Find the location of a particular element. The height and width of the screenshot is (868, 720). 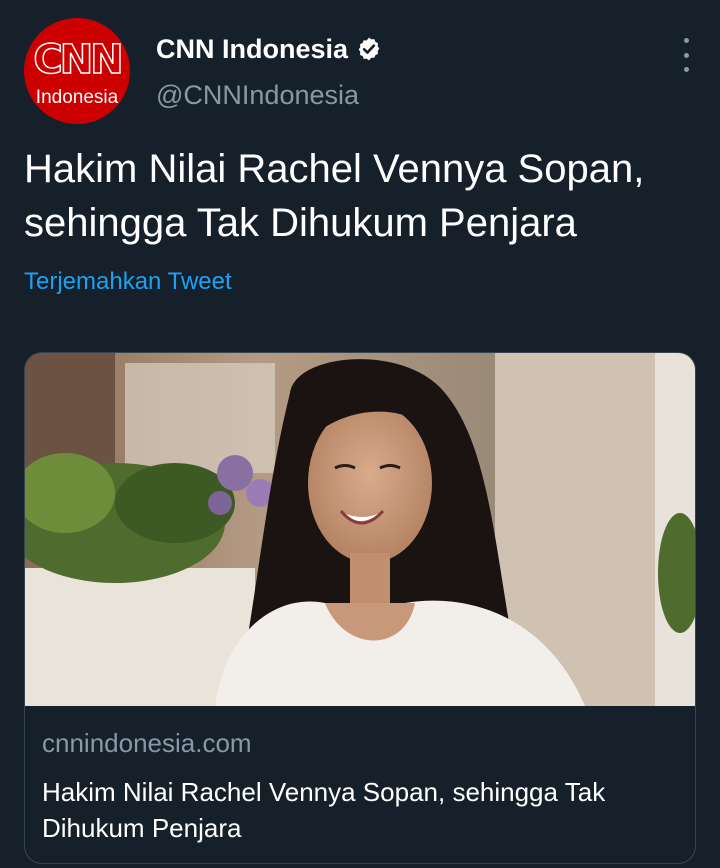

display-name: CNN Indonesia is located at coordinates (252, 49).